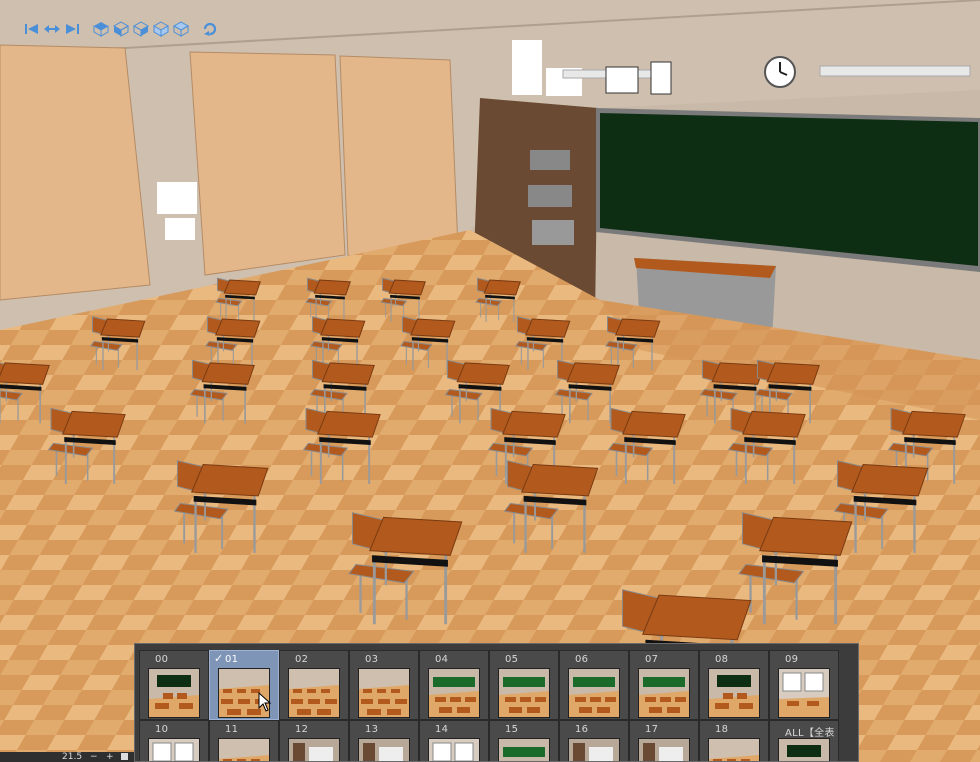 The image size is (980, 762). What do you see at coordinates (302, 729) in the screenshot?
I see `thumbnail-label: 12` at bounding box center [302, 729].